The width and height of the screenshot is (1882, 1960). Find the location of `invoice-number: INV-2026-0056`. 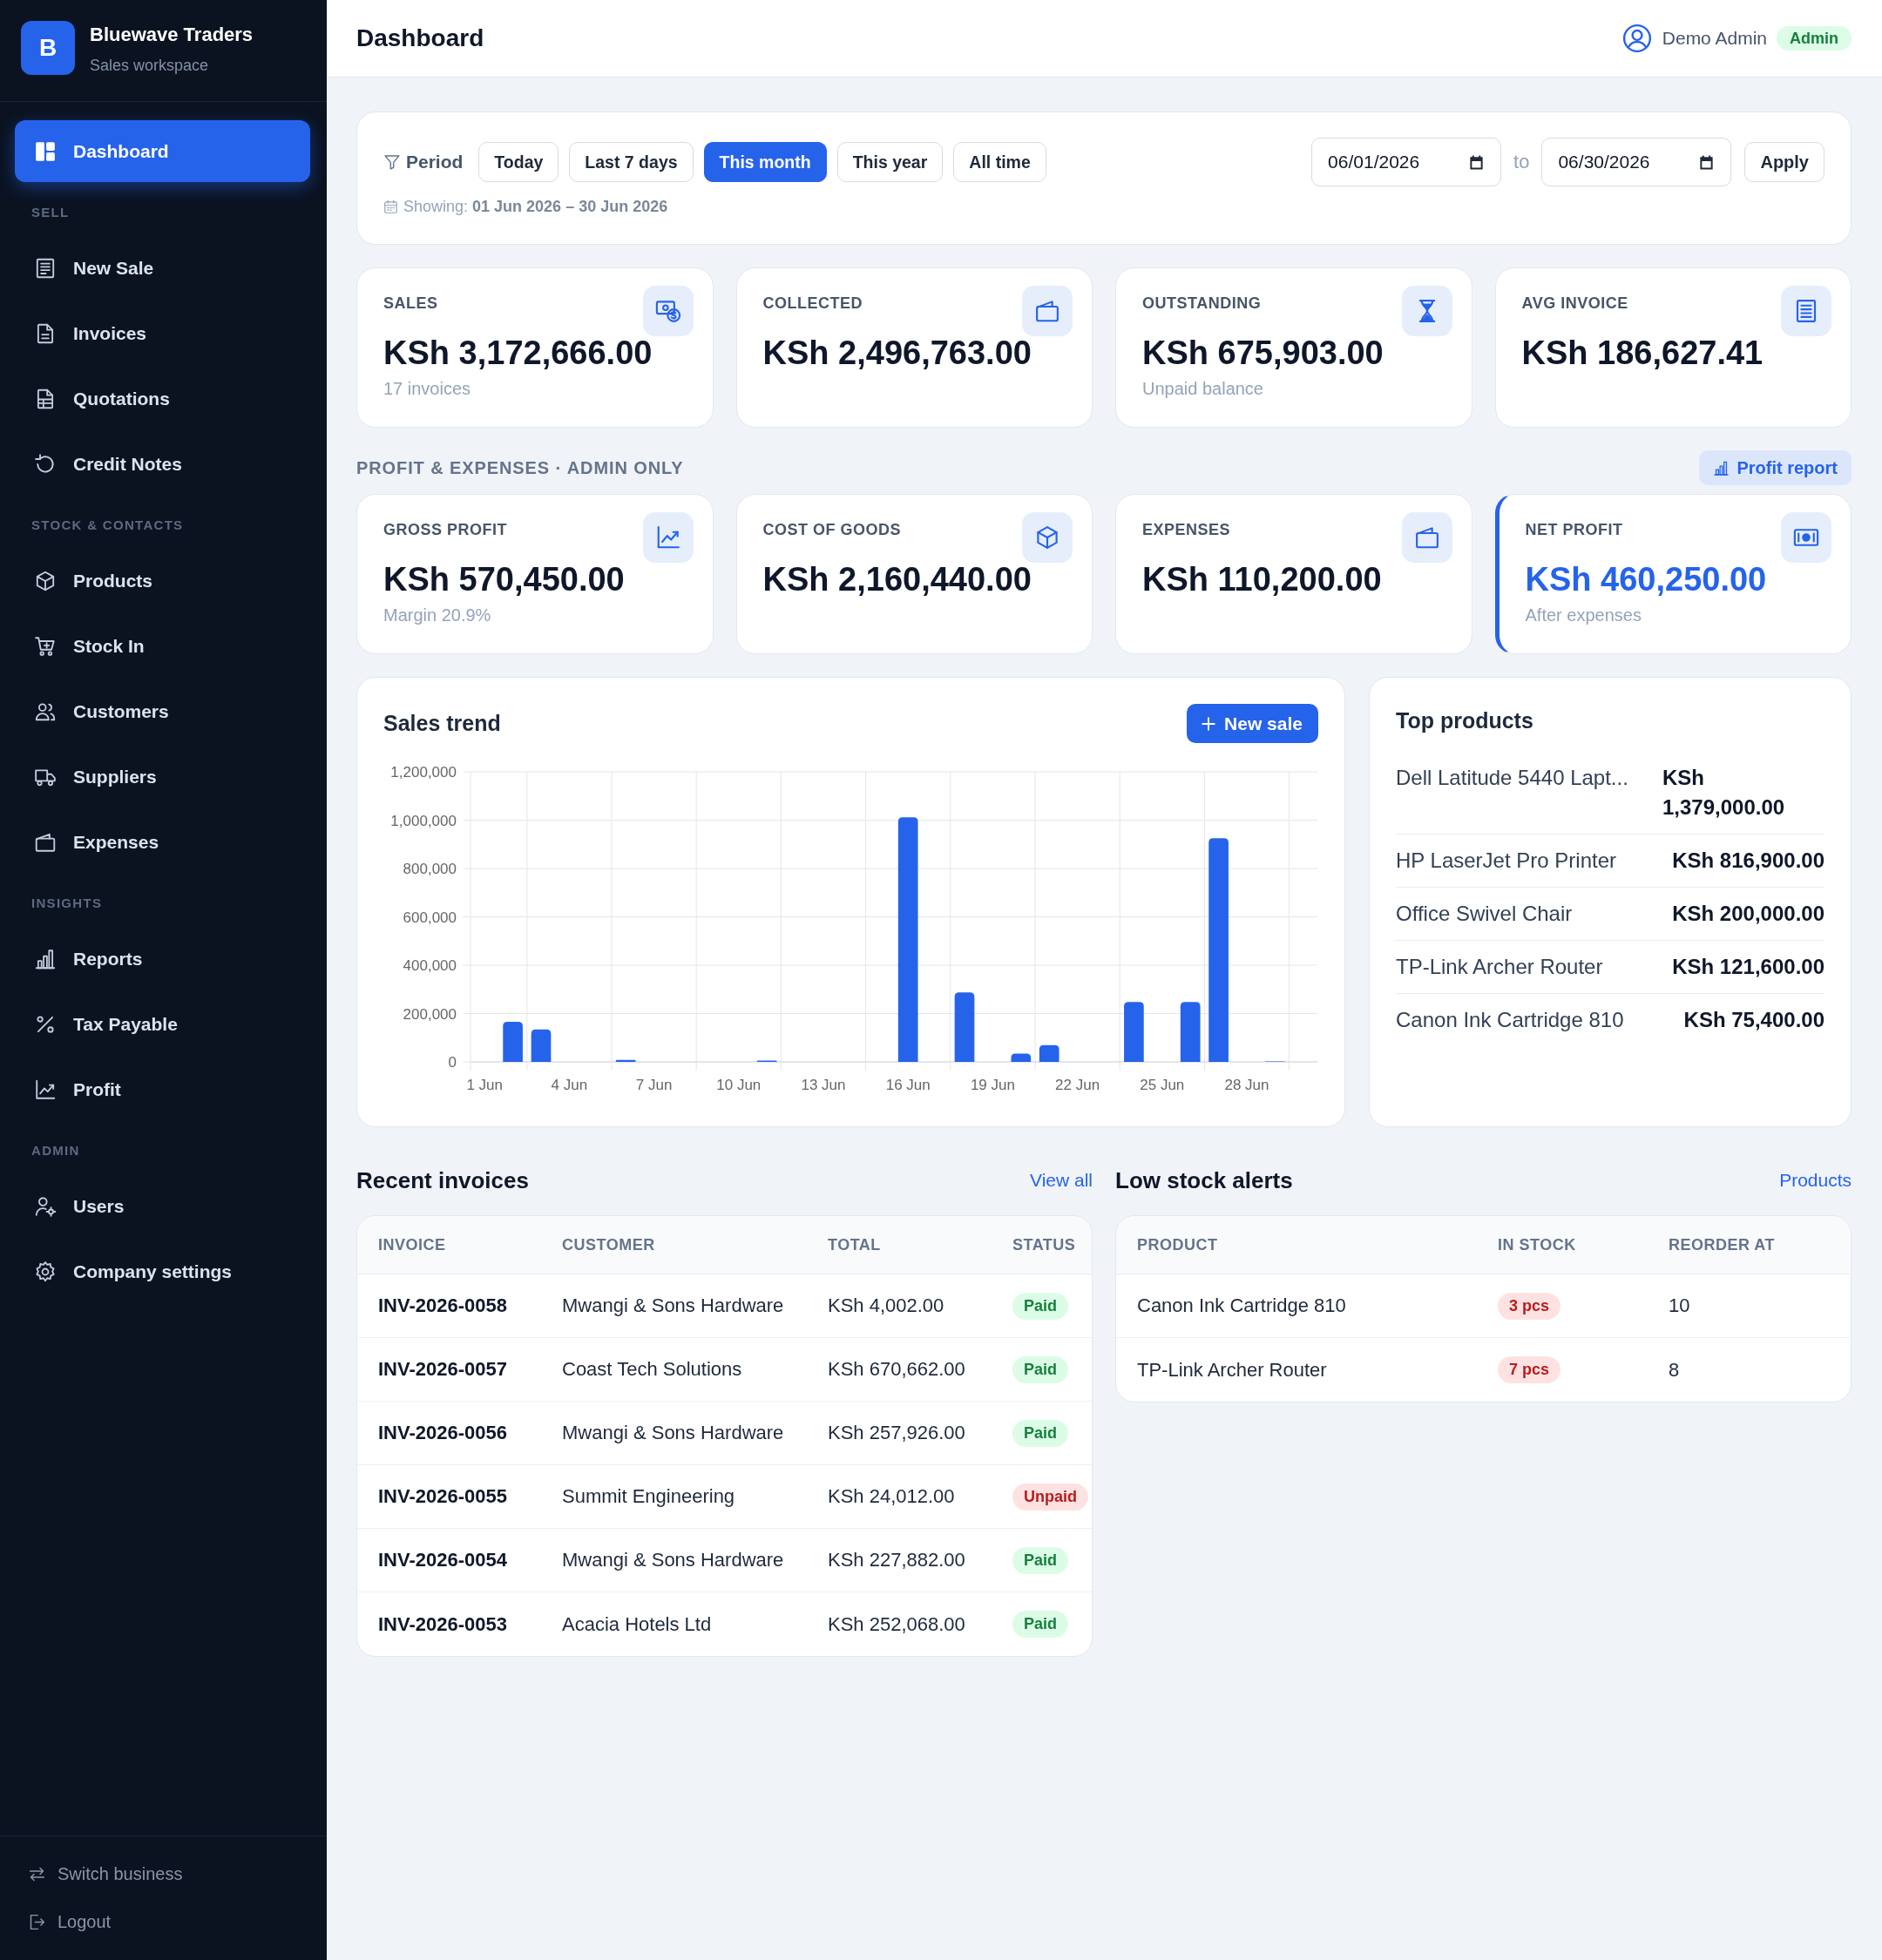

invoice-number: INV-2026-0056 is located at coordinates (443, 1433).